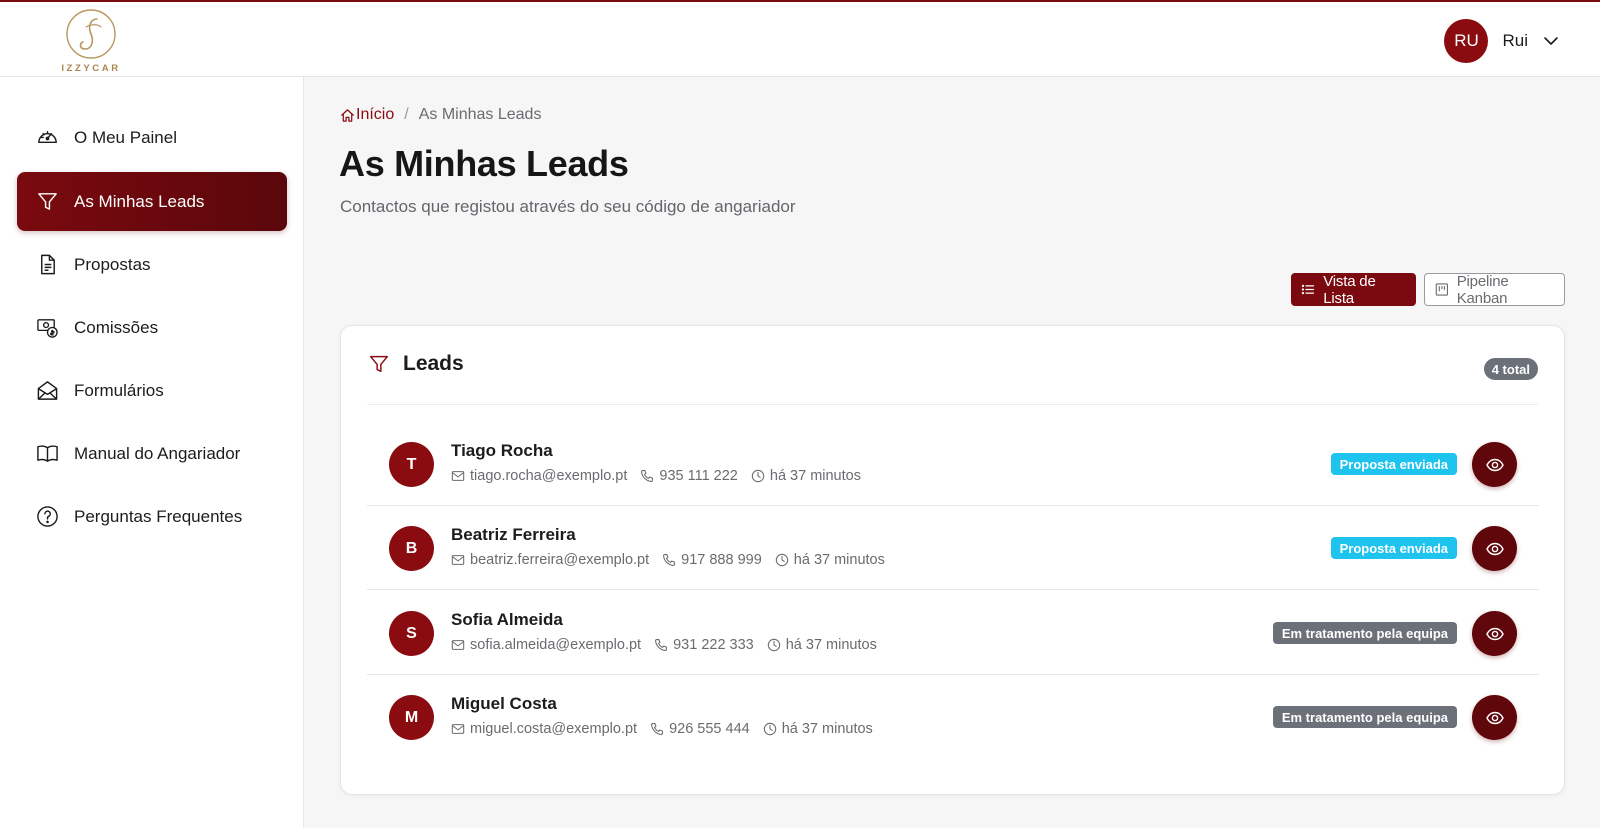  I want to click on user-name: Rui, so click(1515, 40).